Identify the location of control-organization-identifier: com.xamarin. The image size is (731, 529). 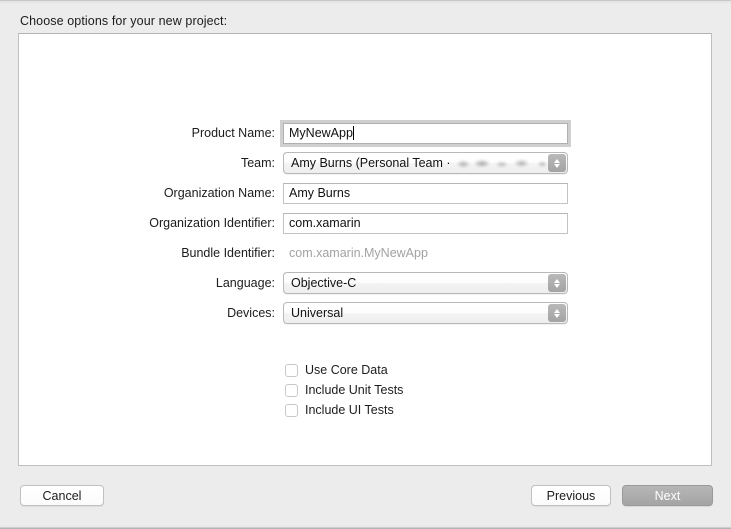
(498, 223).